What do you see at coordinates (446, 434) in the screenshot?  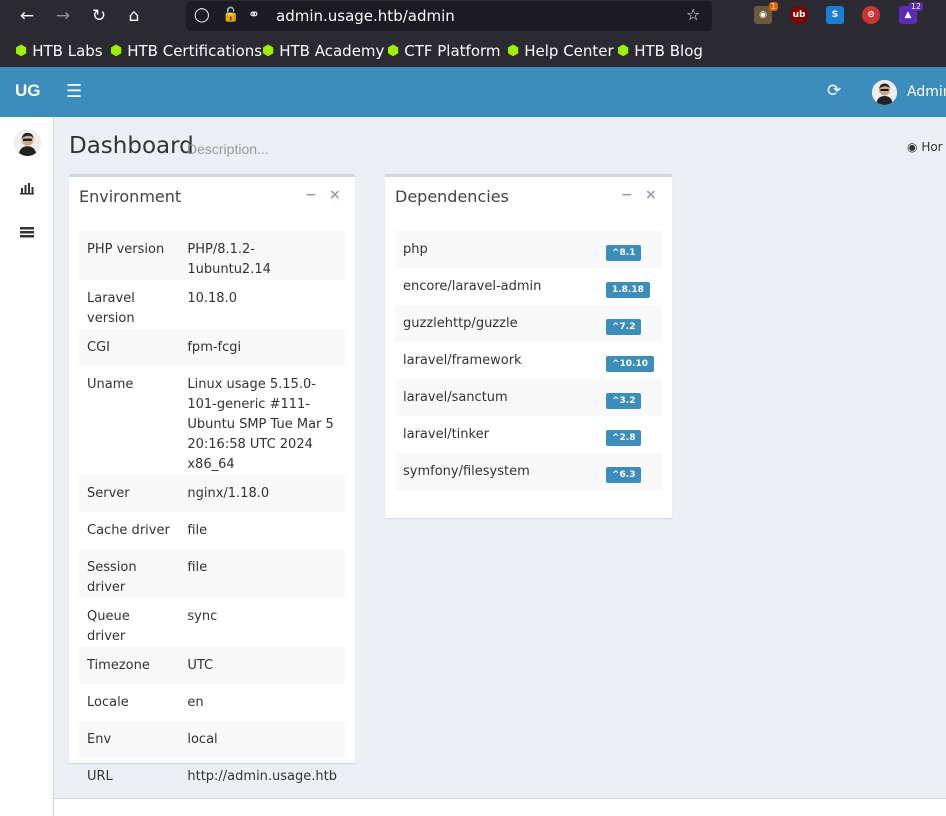 I see `dependency-name: laravel/tinker` at bounding box center [446, 434].